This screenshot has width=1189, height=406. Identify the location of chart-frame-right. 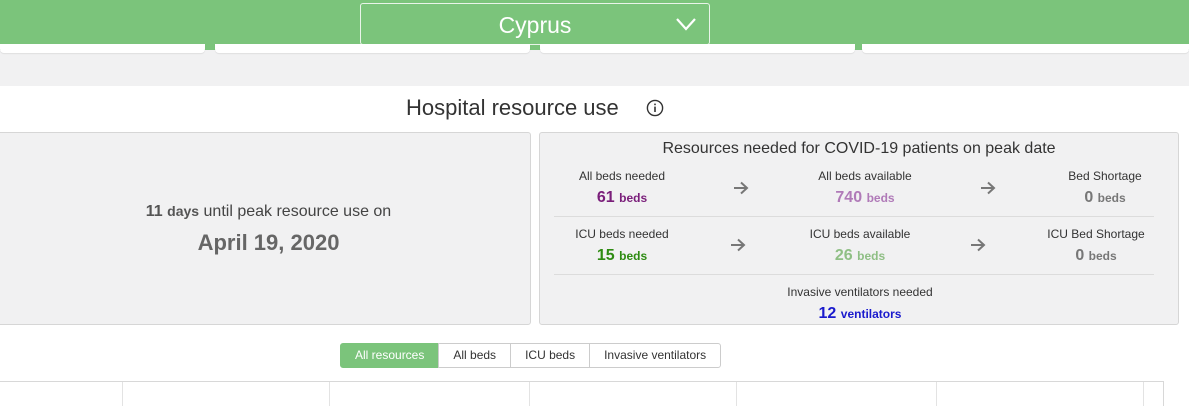
(1163, 393).